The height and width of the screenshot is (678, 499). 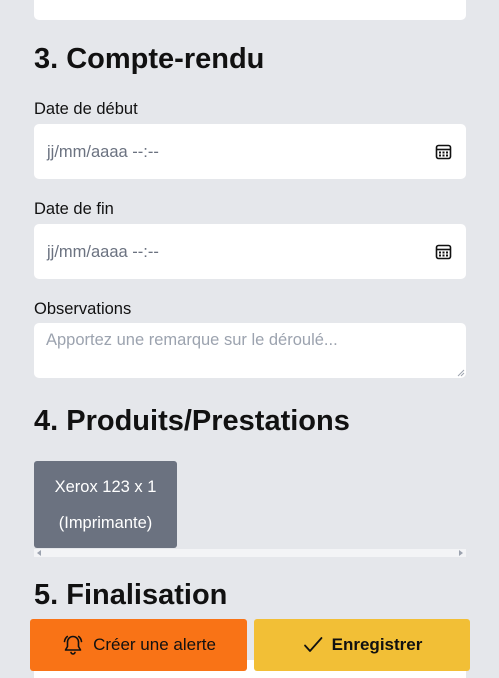 What do you see at coordinates (377, 644) in the screenshot?
I see `save-label: Enregistrer` at bounding box center [377, 644].